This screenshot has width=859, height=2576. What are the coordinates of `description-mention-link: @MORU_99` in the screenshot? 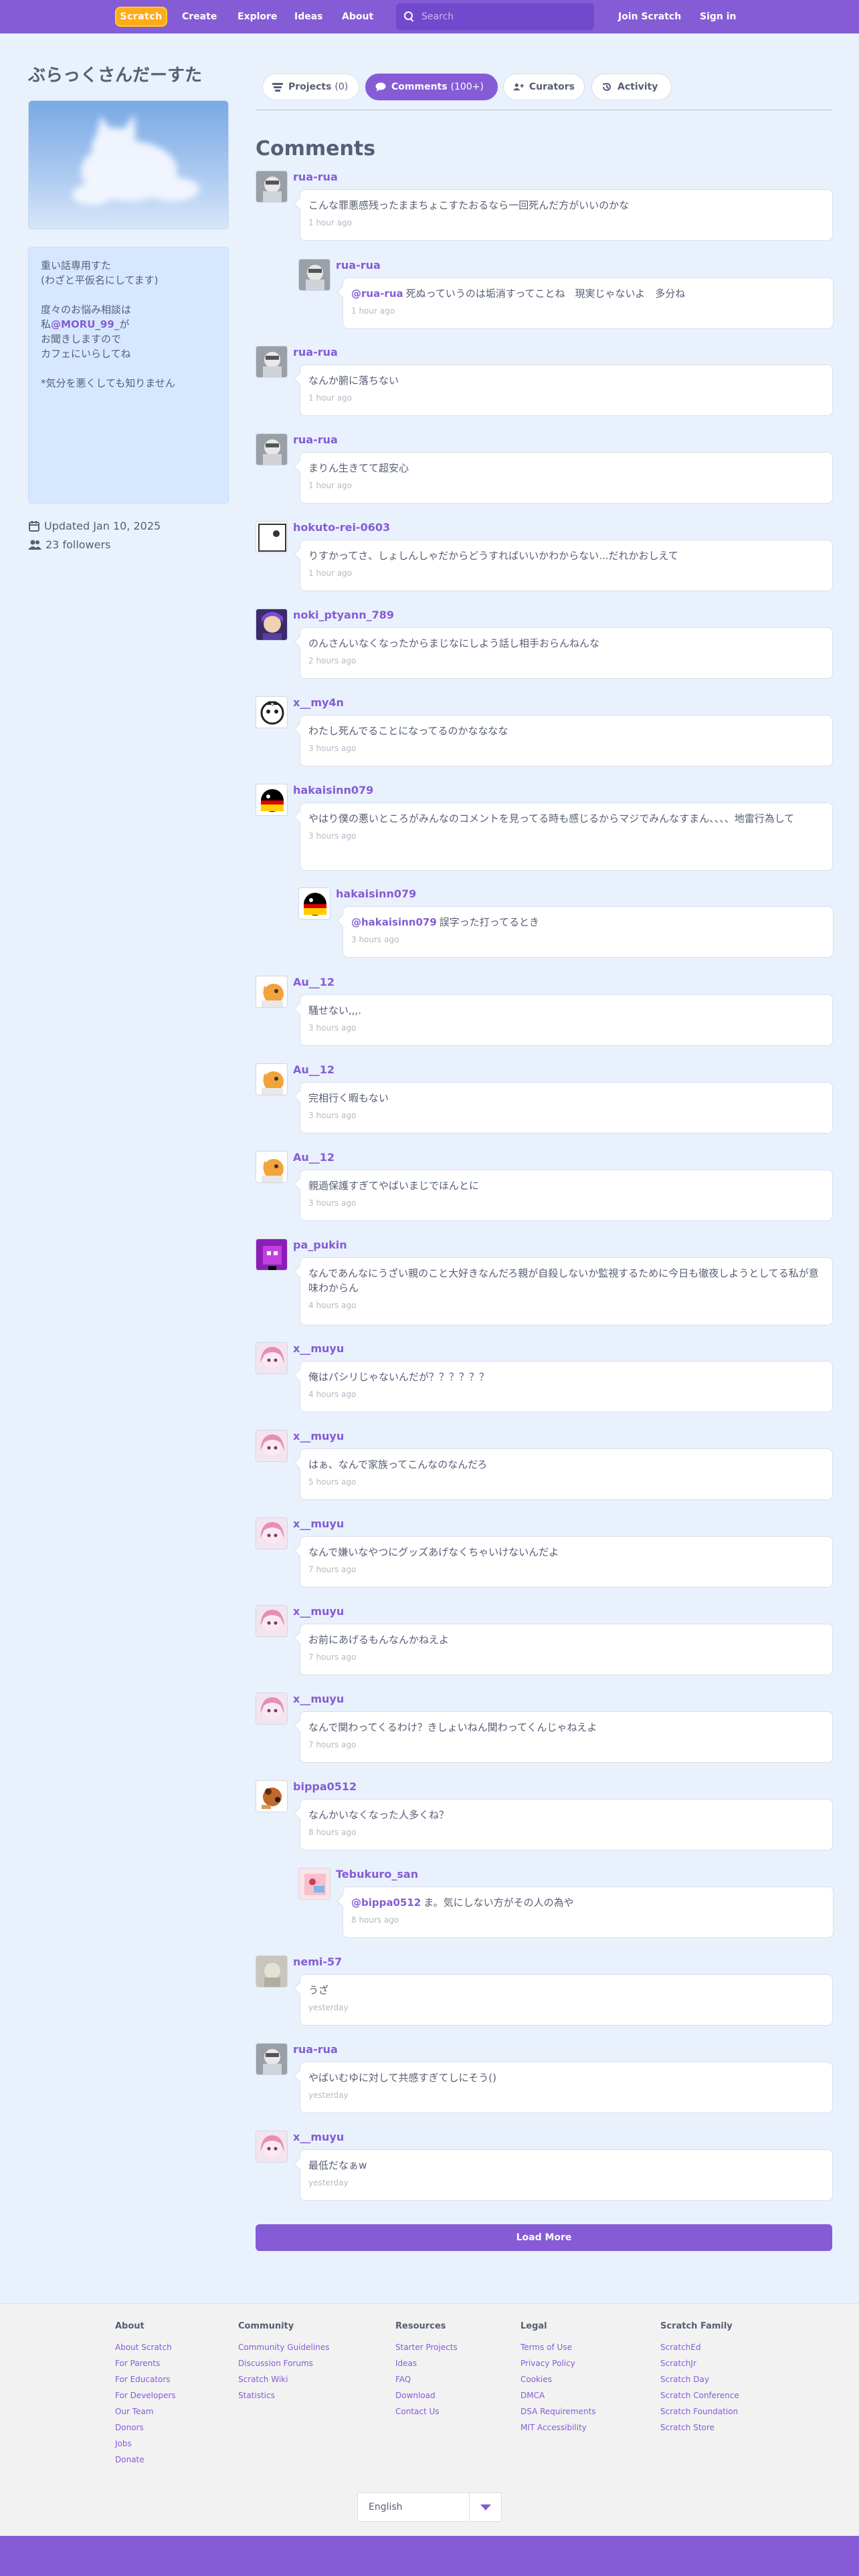 It's located at (82, 324).